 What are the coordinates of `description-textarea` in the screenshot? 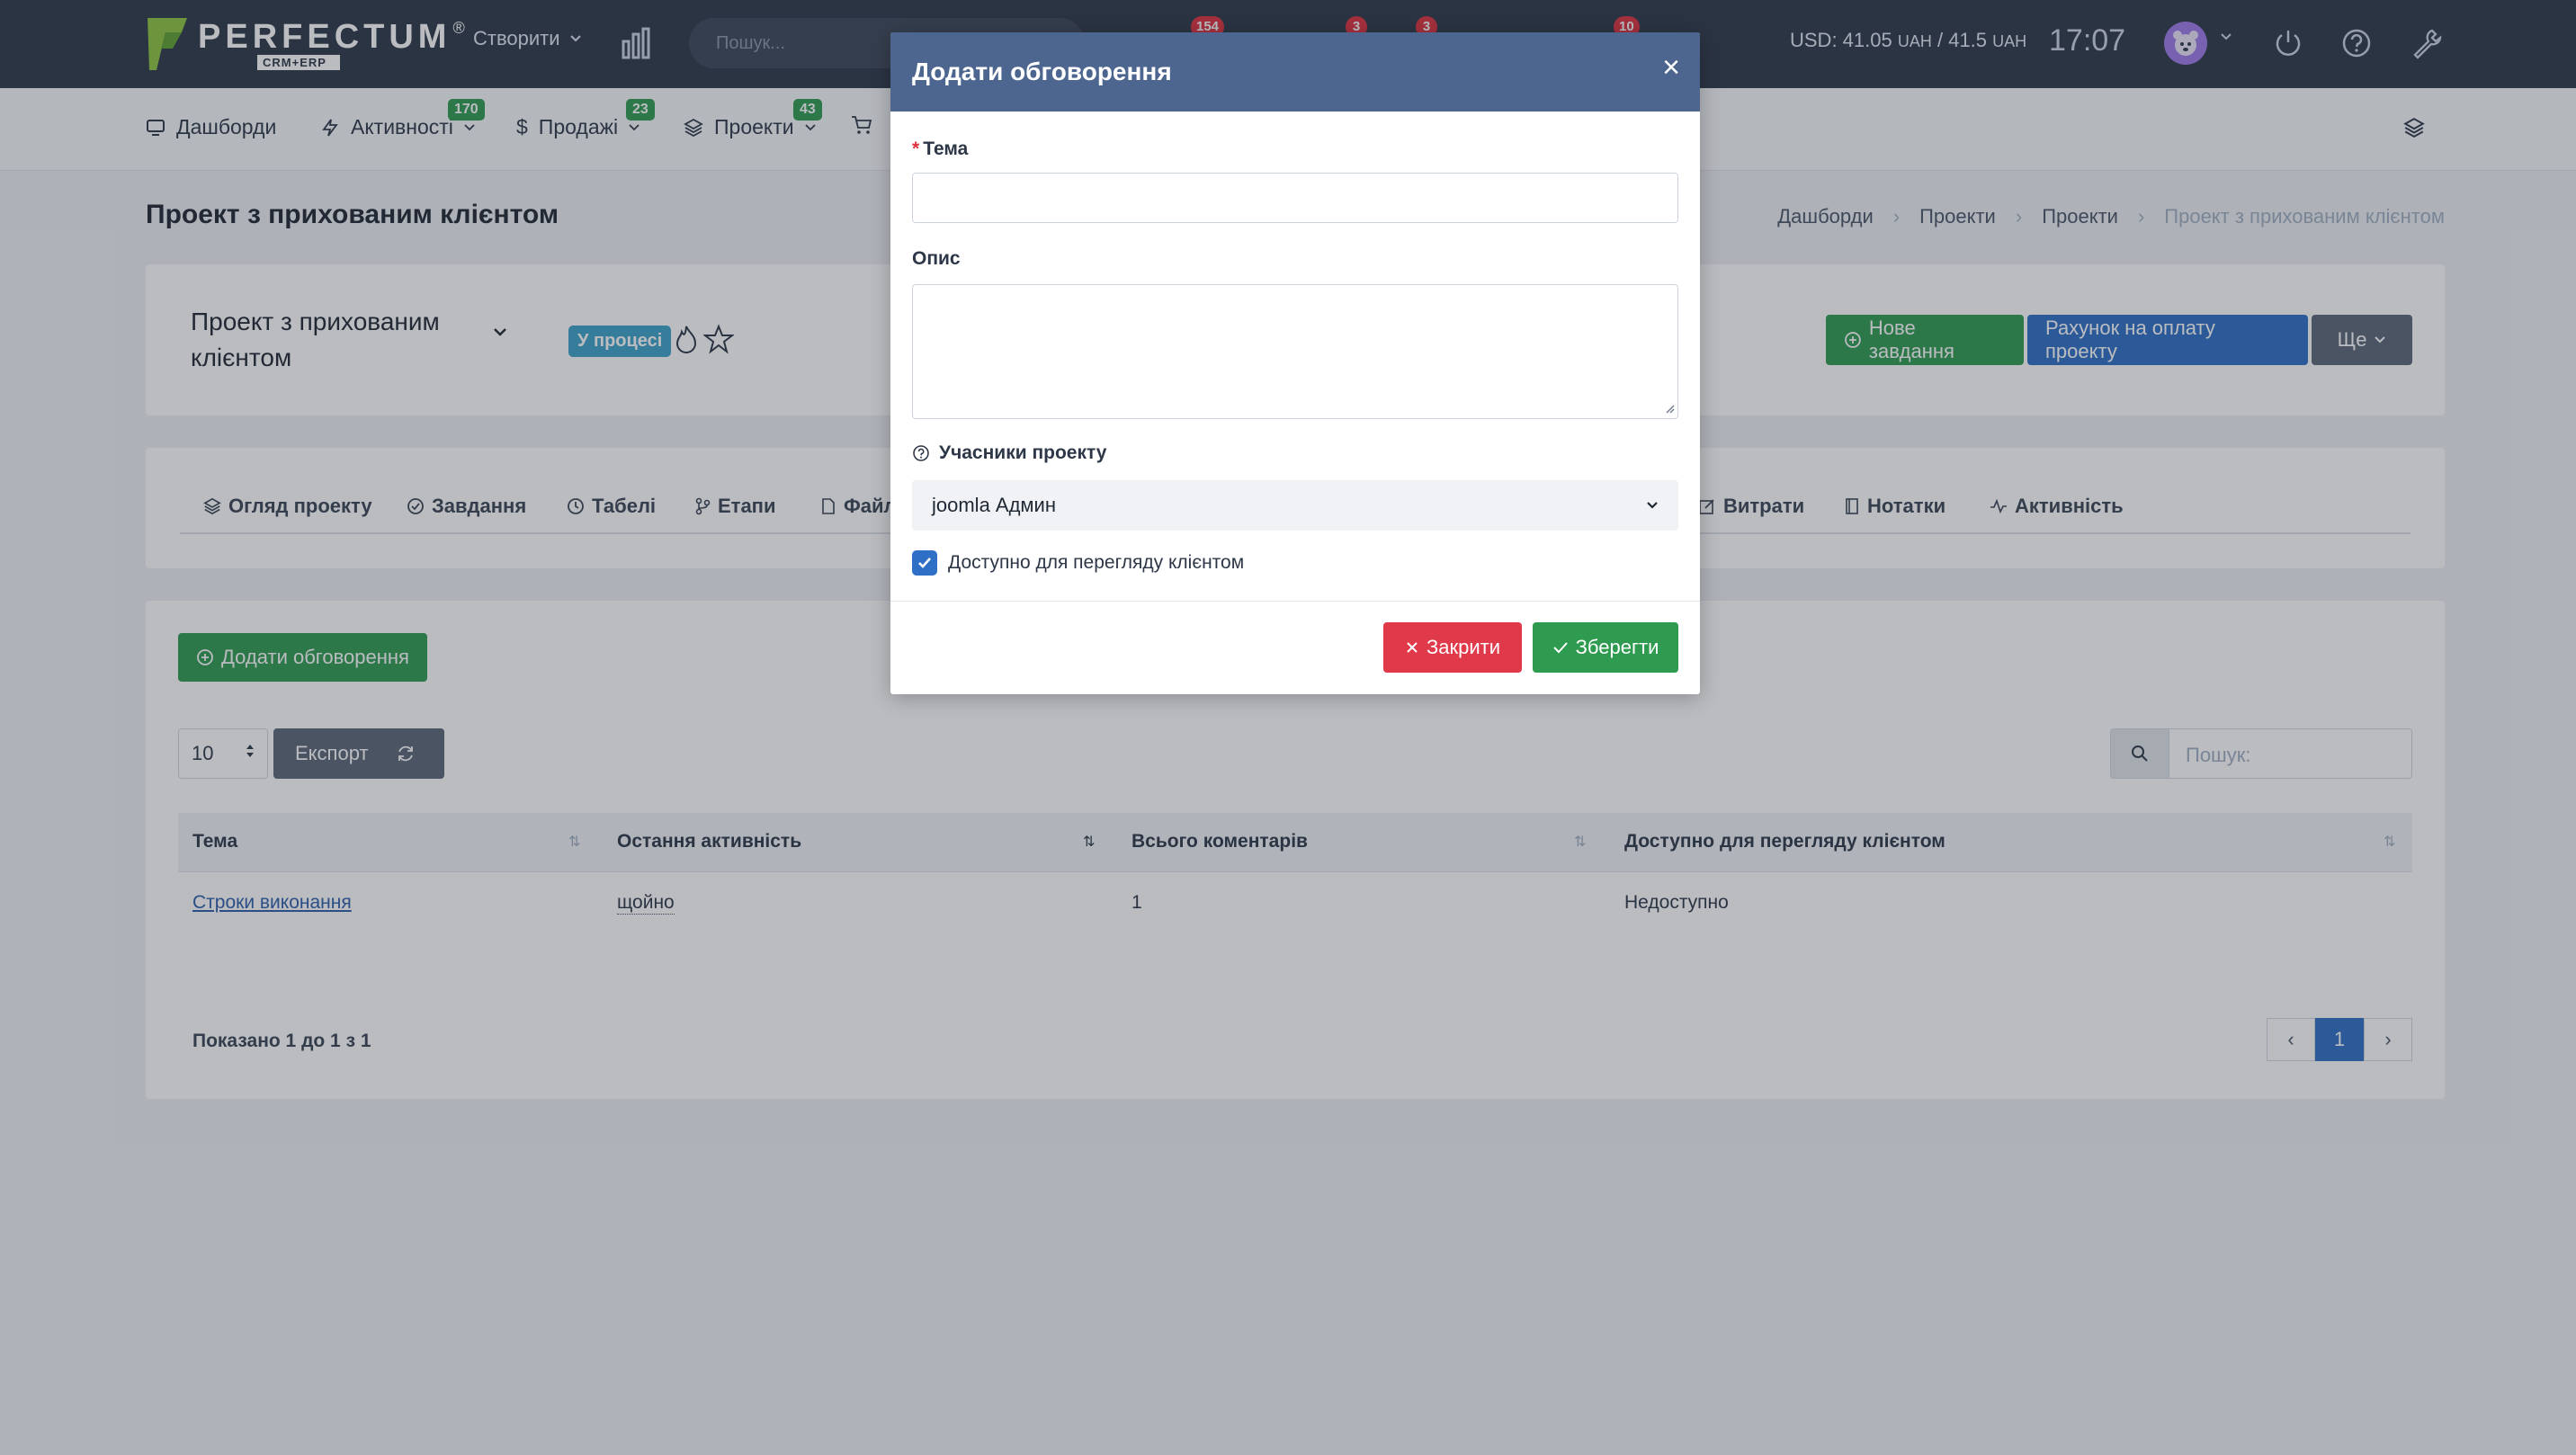 It's located at (1295, 351).